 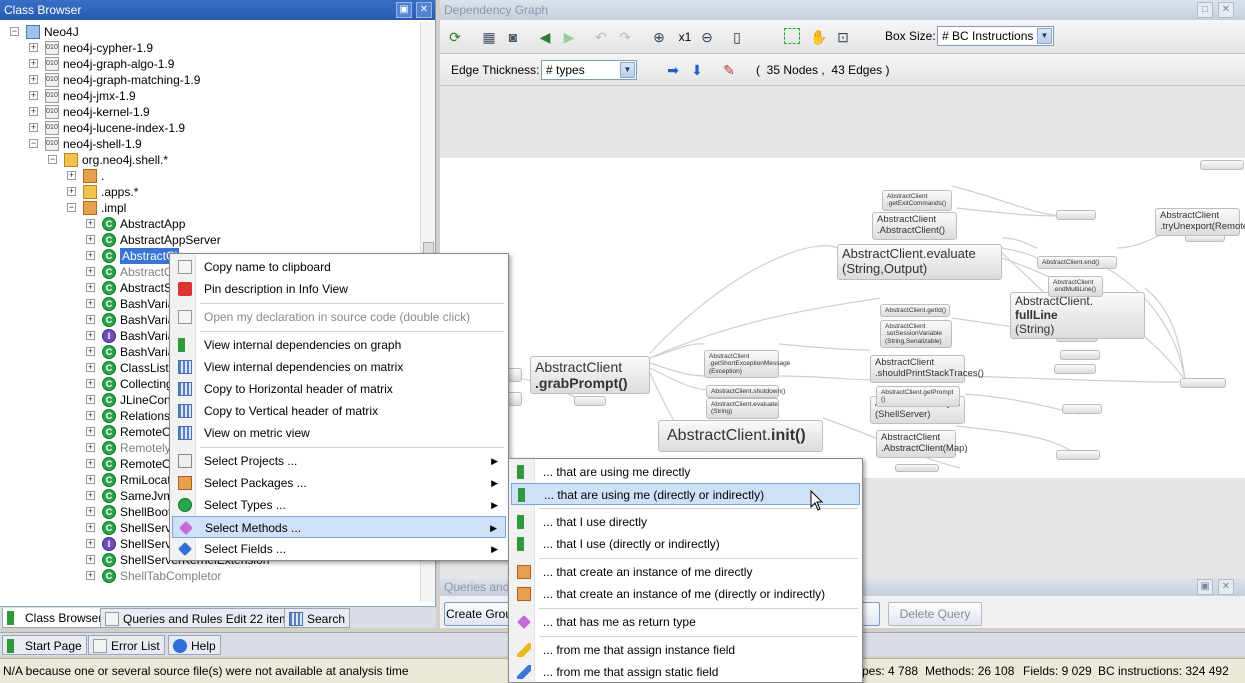 What do you see at coordinates (742, 408) in the screenshot?
I see `graph-node: AbstractClient.evaluate (String)` at bounding box center [742, 408].